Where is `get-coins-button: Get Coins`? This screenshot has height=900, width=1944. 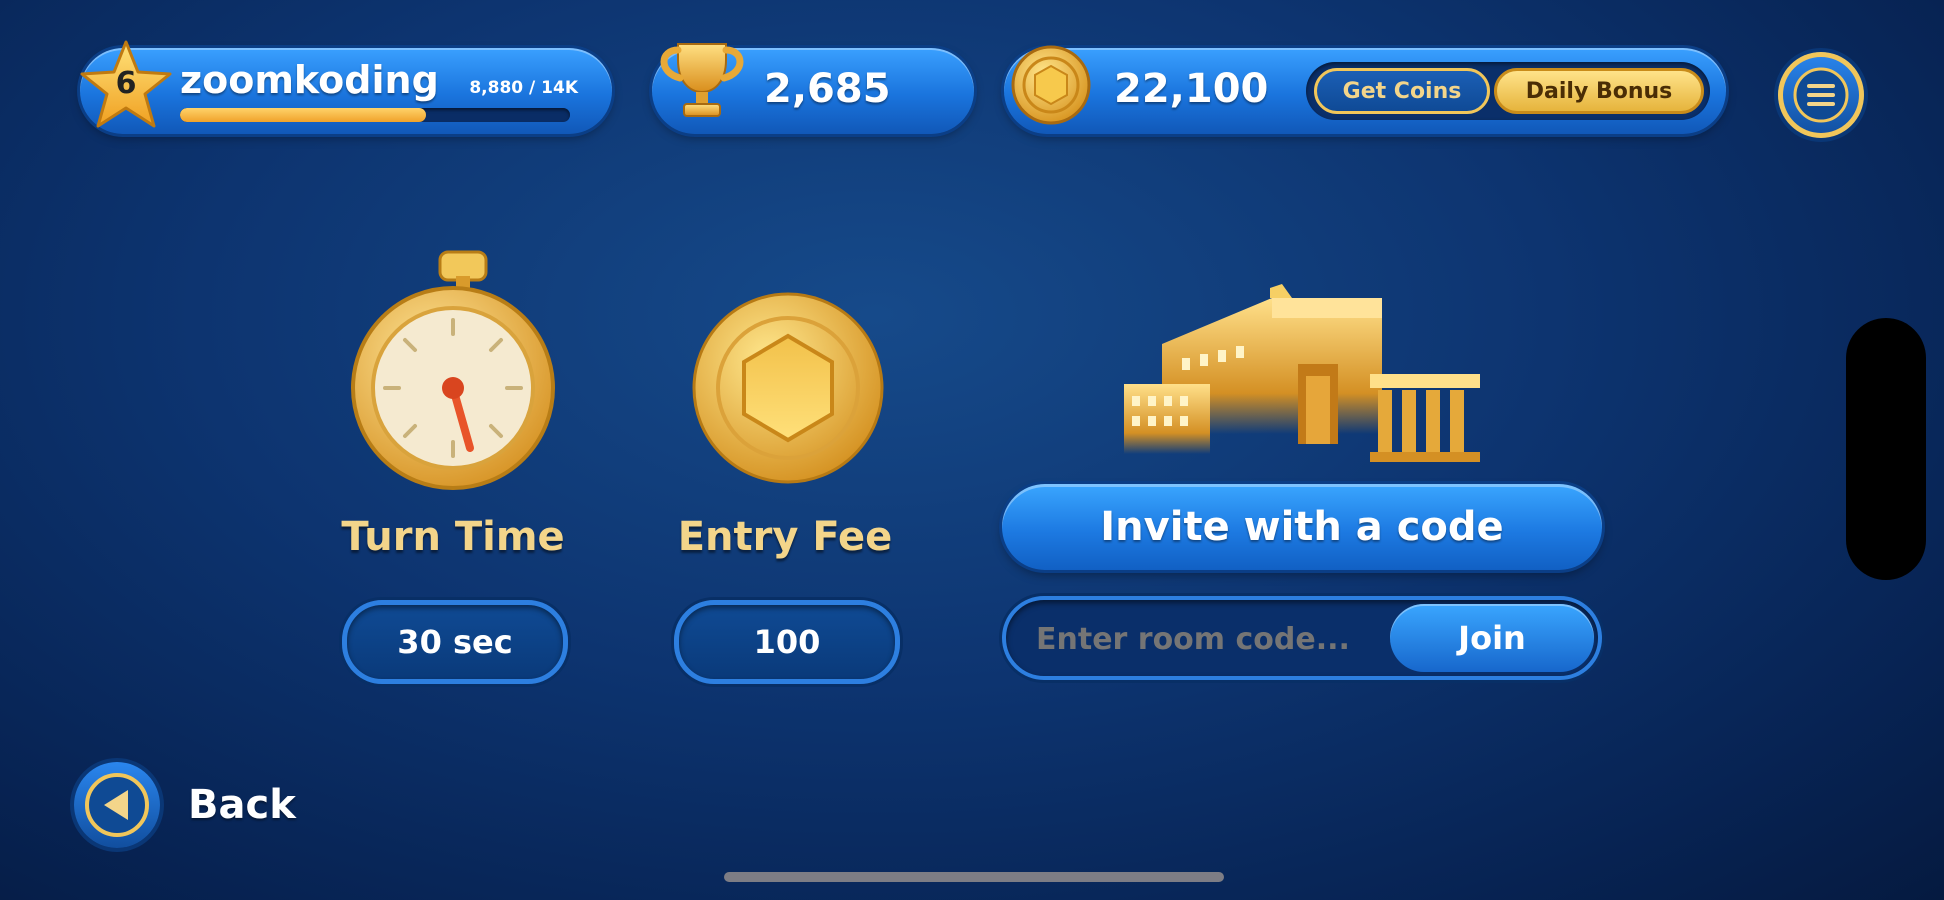
get-coins-button: Get Coins is located at coordinates (1402, 91).